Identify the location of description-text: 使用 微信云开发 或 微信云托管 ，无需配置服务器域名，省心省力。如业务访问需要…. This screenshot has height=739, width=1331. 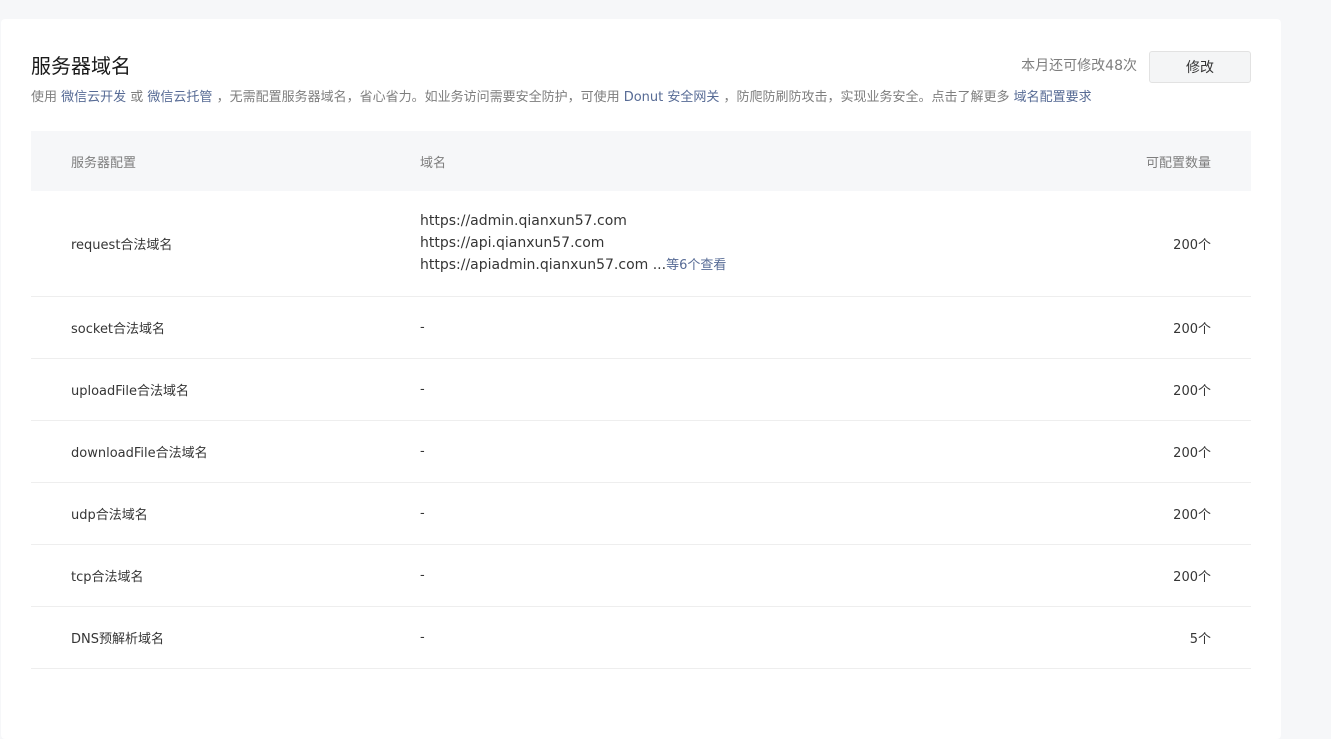
(561, 97).